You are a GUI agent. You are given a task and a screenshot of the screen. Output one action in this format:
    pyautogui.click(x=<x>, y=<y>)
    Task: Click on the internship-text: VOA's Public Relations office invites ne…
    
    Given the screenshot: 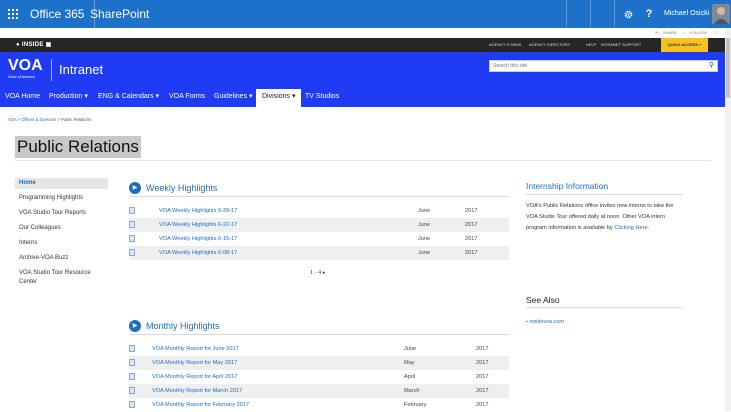 What is the action you would take?
    pyautogui.click(x=600, y=217)
    